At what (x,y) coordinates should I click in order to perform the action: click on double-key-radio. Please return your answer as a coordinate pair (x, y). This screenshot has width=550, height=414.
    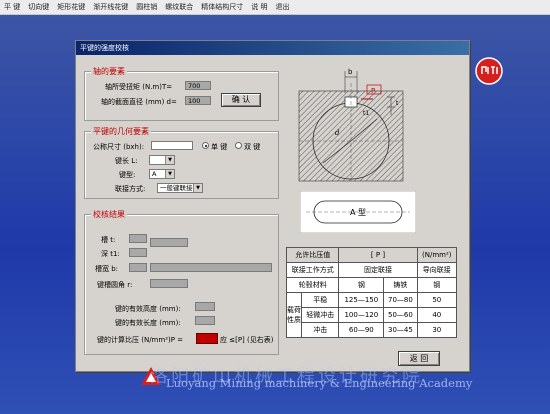
    Looking at the image, I should click on (238, 145).